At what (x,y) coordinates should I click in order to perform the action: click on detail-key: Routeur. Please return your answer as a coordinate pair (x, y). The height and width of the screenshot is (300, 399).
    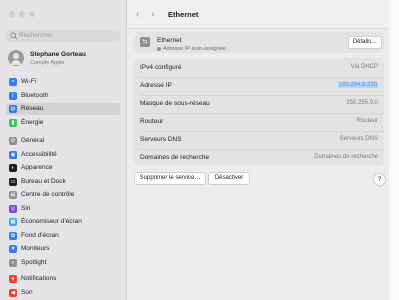
    Looking at the image, I should click on (152, 121).